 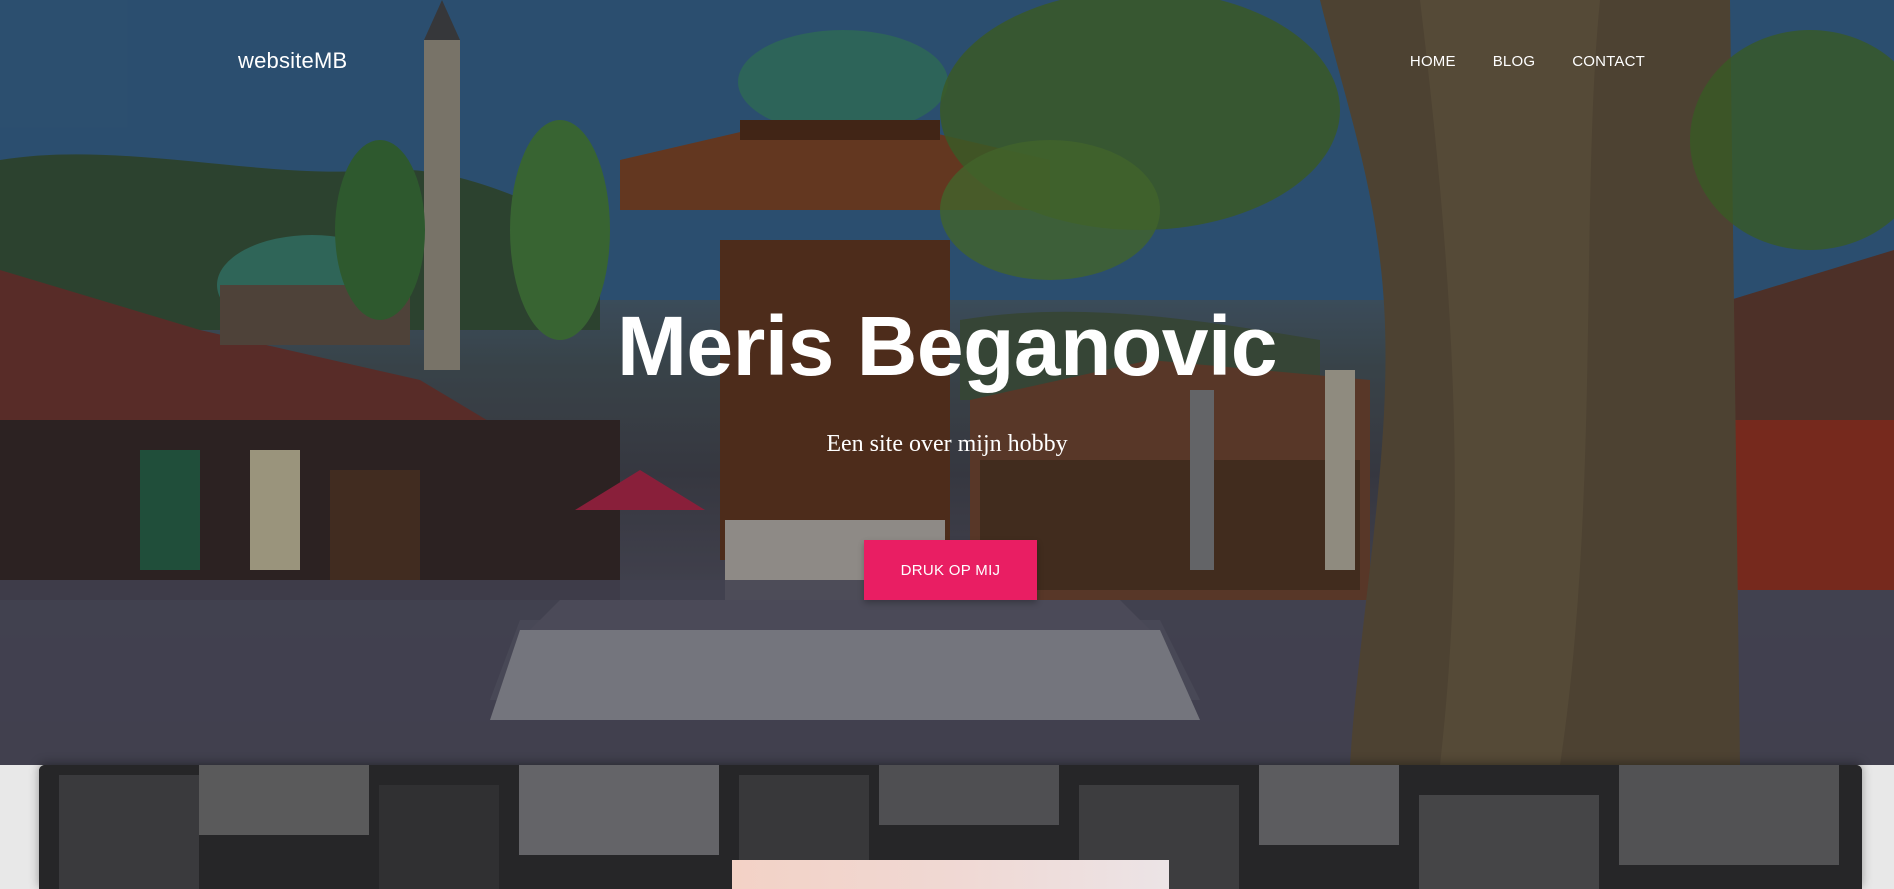 What do you see at coordinates (1433, 61) in the screenshot?
I see `nav-item-home: HOME` at bounding box center [1433, 61].